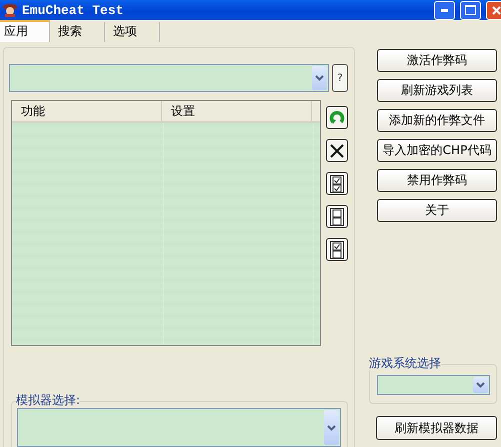  What do you see at coordinates (405, 363) in the screenshot?
I see `group-label: 游戏系统选择` at bounding box center [405, 363].